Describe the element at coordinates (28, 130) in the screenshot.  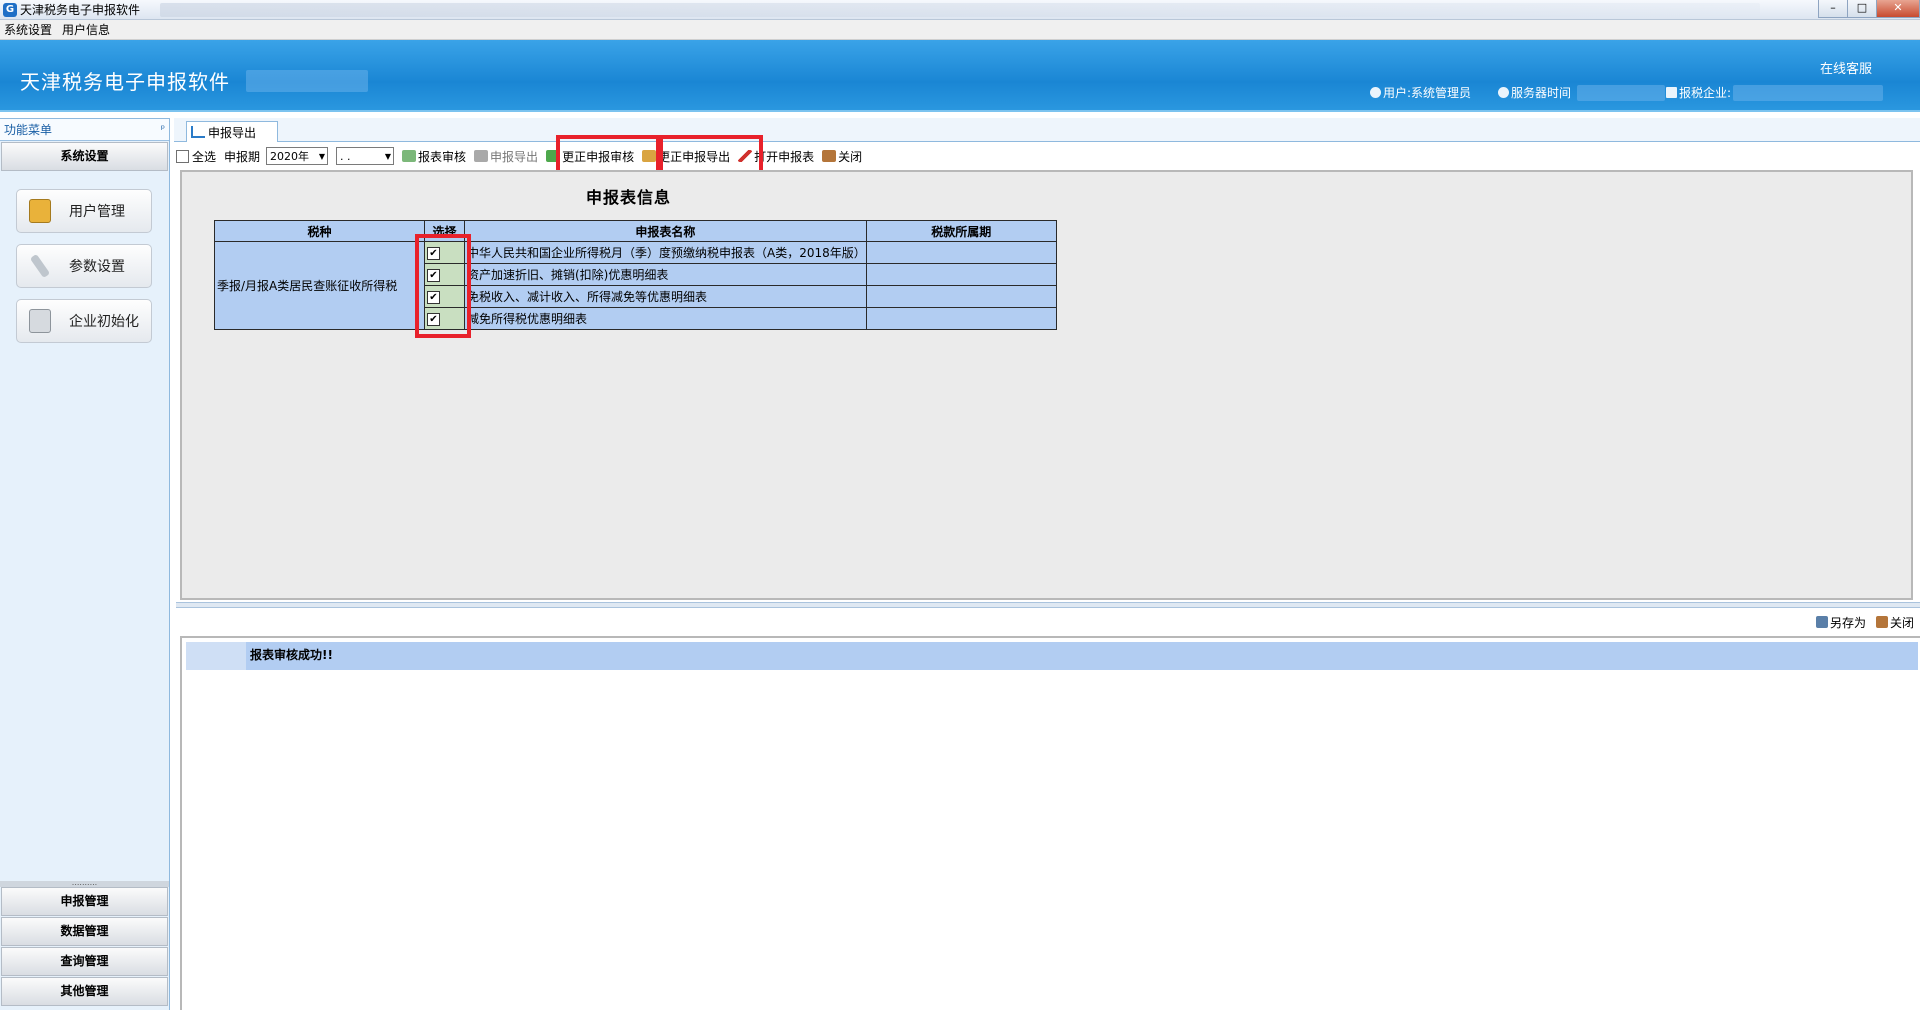
I see `function-menu-title: 功能菜单` at that location.